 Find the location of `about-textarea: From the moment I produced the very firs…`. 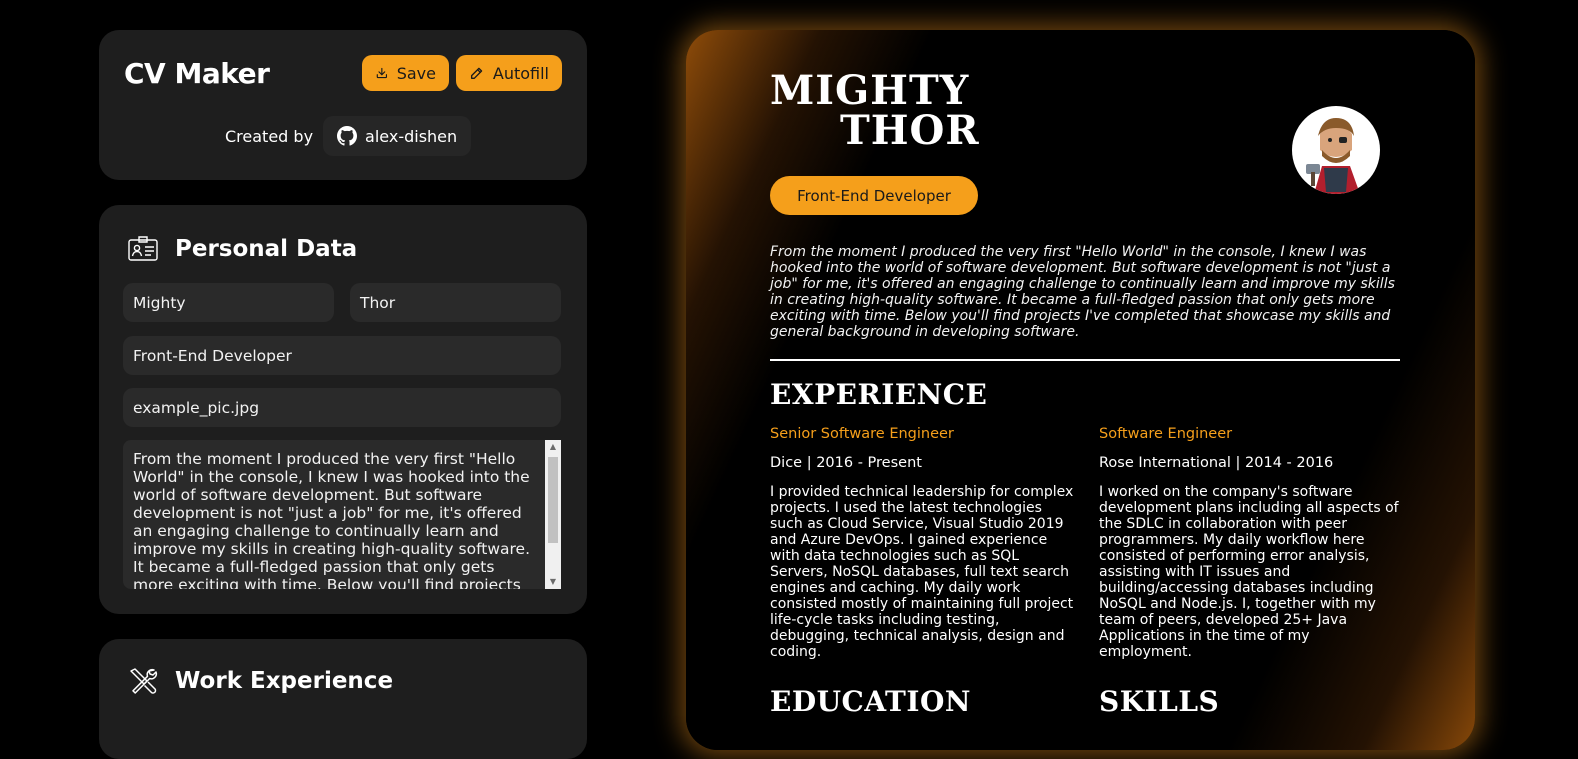

about-textarea: From the moment I produced the very firs… is located at coordinates (342, 514).